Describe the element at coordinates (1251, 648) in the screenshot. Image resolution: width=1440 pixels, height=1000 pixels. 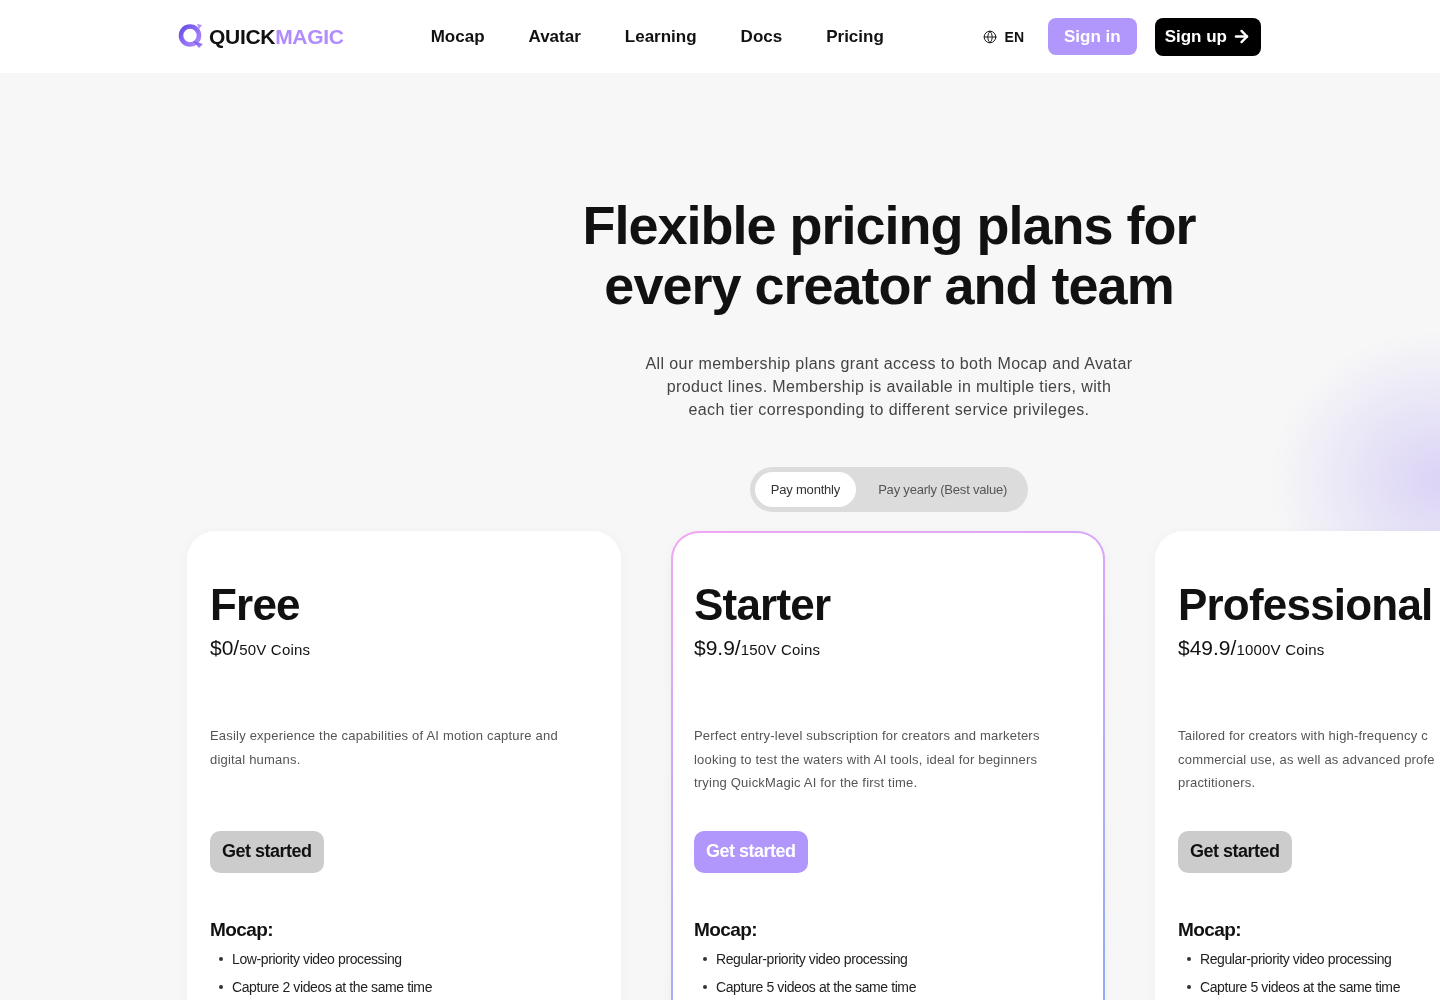
I see `plan-price: $49.9/1000V Coins` at that location.